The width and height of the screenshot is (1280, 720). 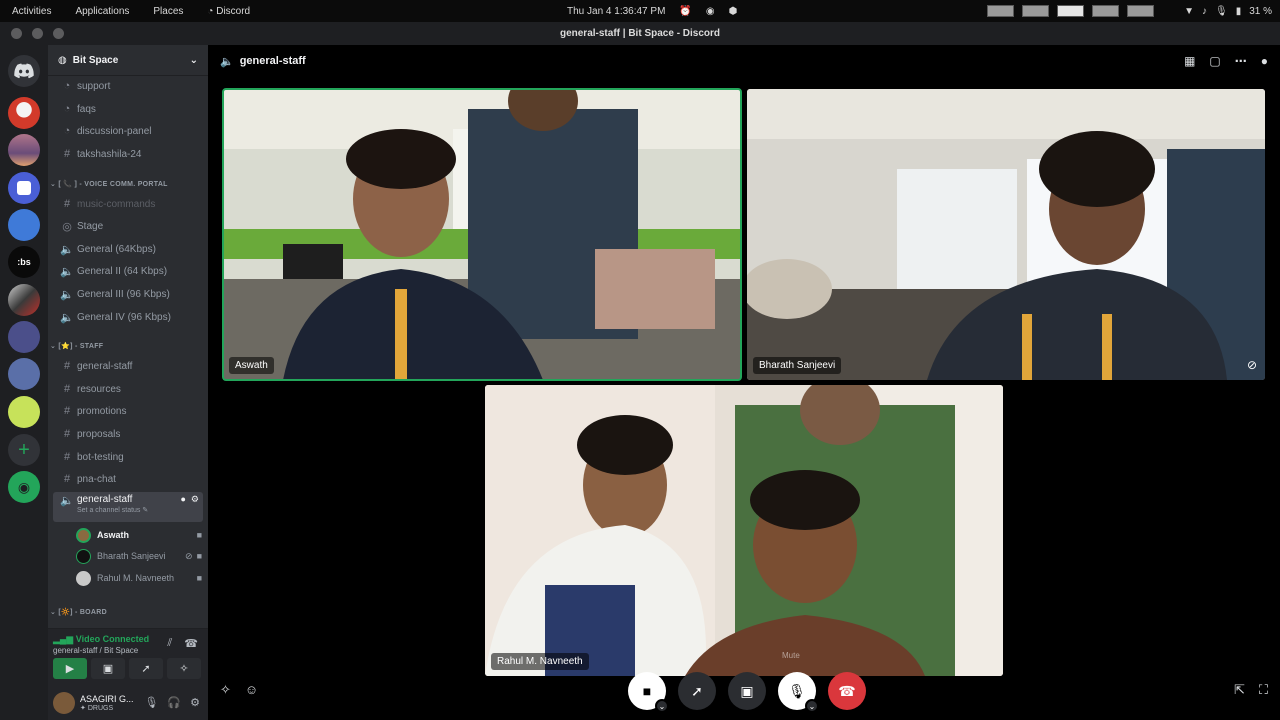 What do you see at coordinates (64, 702) in the screenshot?
I see `avatar` at bounding box center [64, 702].